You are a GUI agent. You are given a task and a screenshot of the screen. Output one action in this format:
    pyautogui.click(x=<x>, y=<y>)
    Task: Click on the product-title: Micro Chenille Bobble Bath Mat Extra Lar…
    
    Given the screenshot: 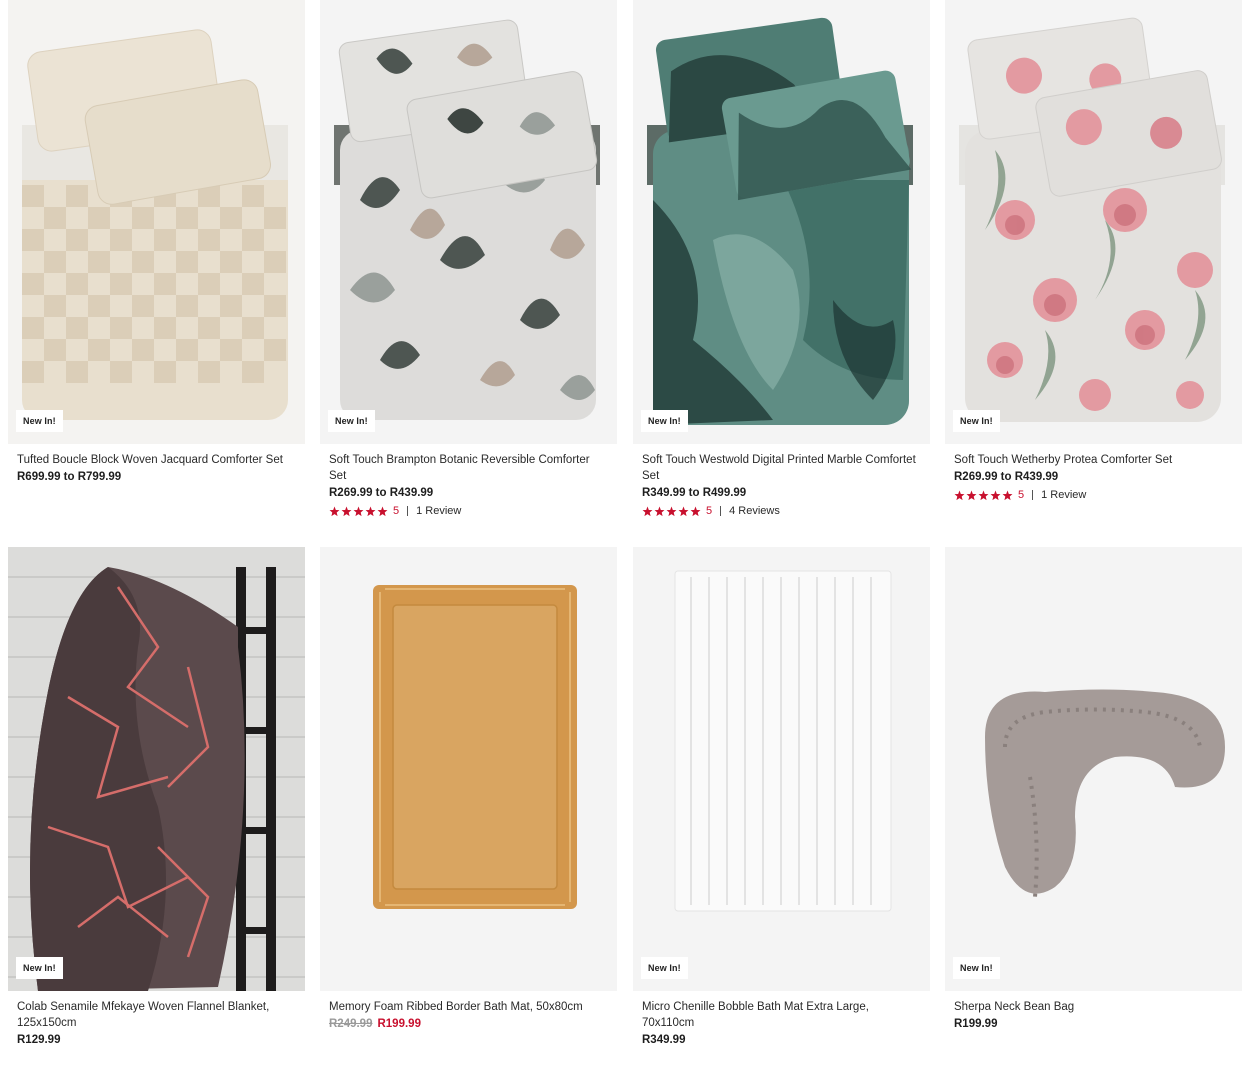 What is the action you would take?
    pyautogui.click(x=781, y=1015)
    